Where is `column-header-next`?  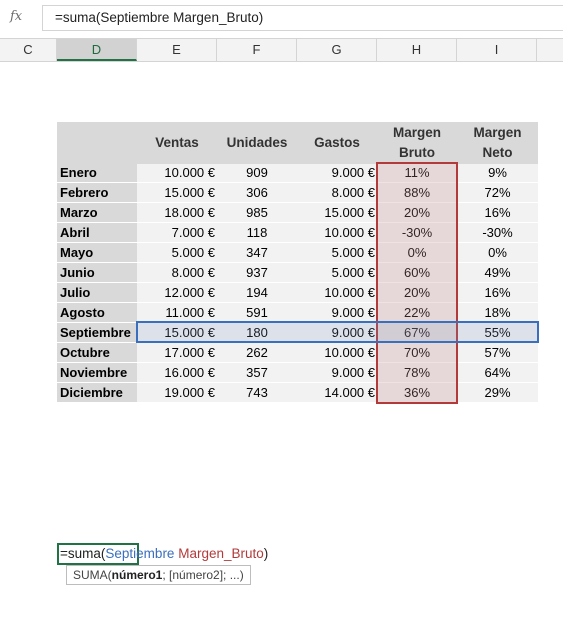 column-header-next is located at coordinates (550, 50).